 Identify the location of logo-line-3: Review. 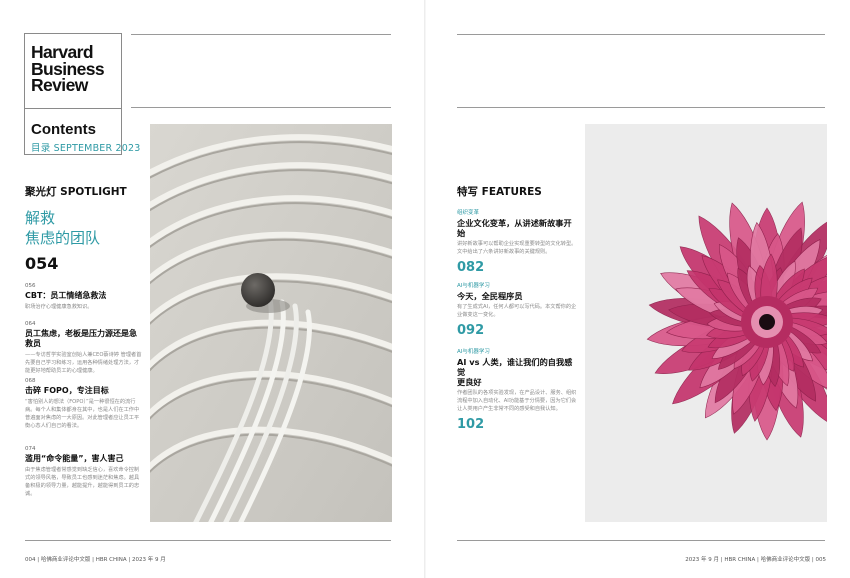
(59, 85).